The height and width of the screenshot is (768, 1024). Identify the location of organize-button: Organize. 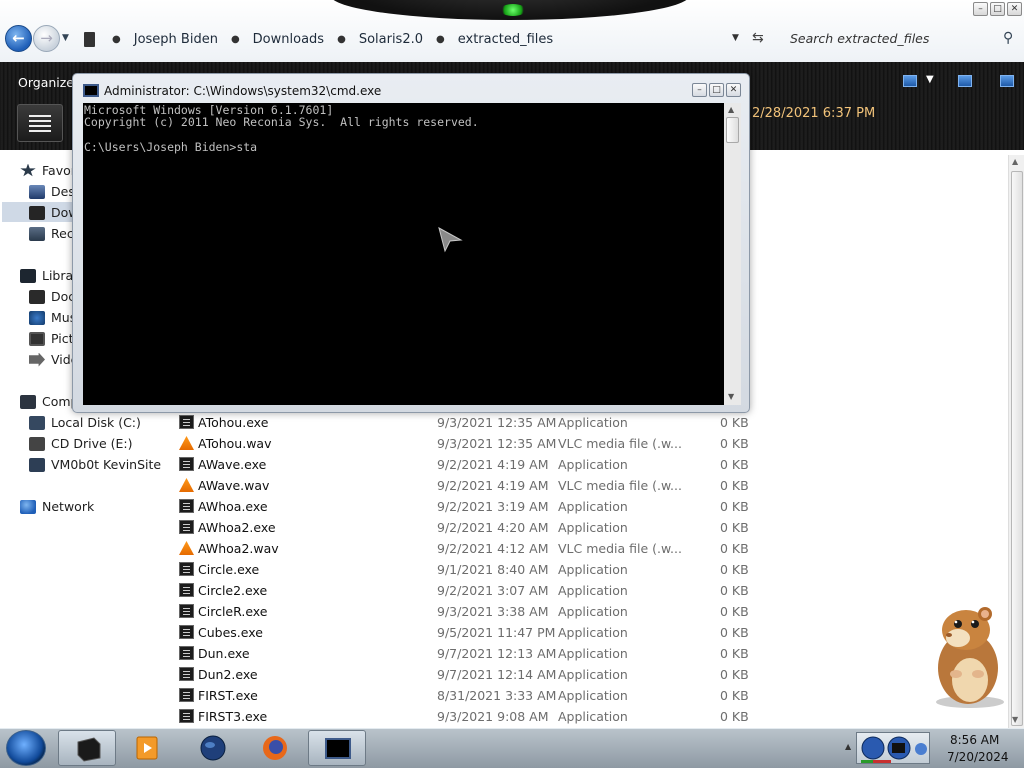
(46, 82).